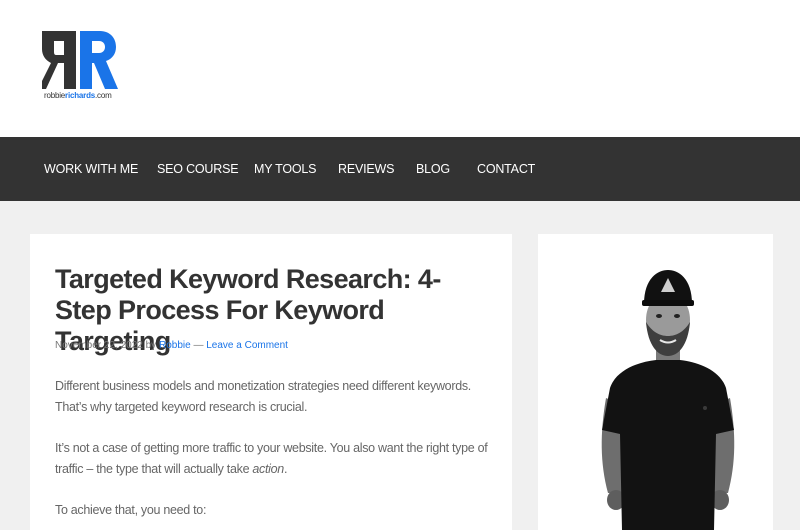 The width and height of the screenshot is (800, 530). I want to click on logo-text-richards: richards, so click(80, 95).